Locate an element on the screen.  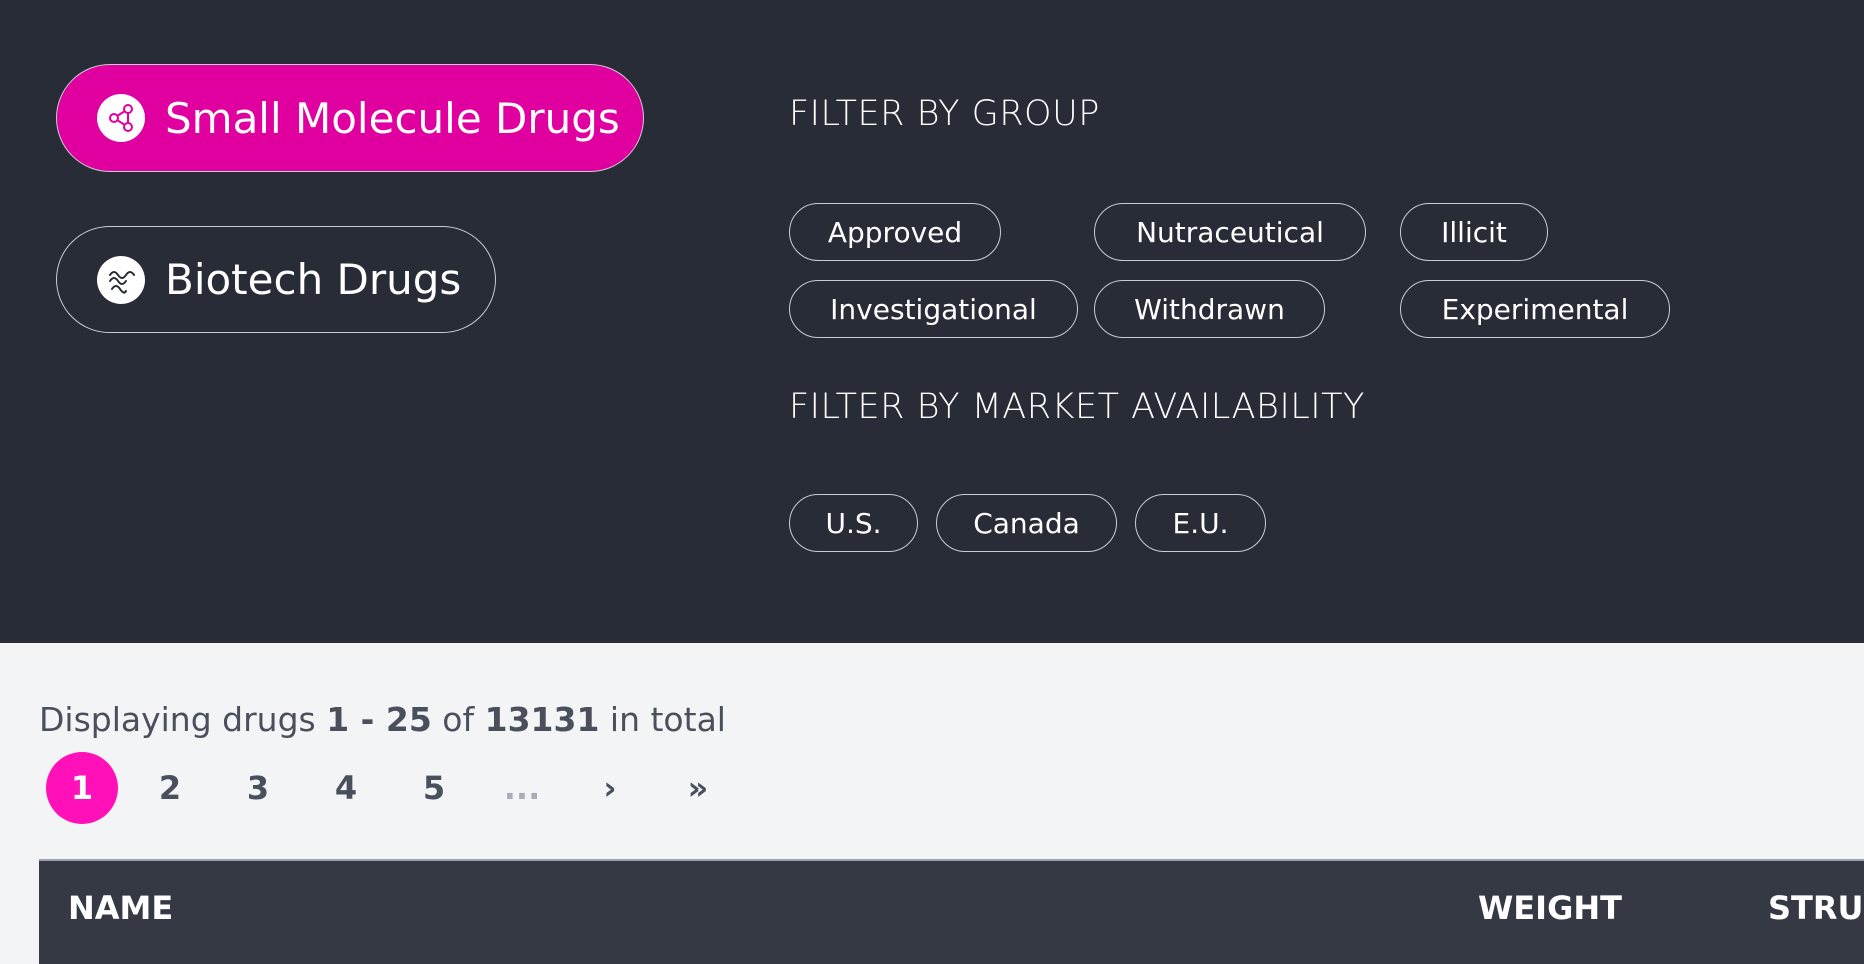
column-header-weight: WEIGHT is located at coordinates (1550, 908).